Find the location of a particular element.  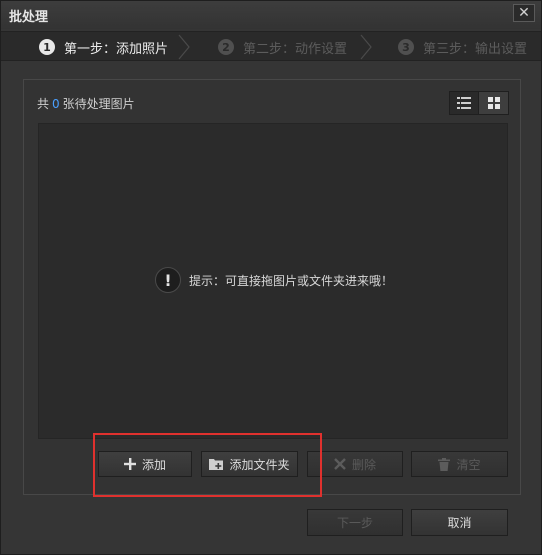

delete-button: 删除 is located at coordinates (355, 464).